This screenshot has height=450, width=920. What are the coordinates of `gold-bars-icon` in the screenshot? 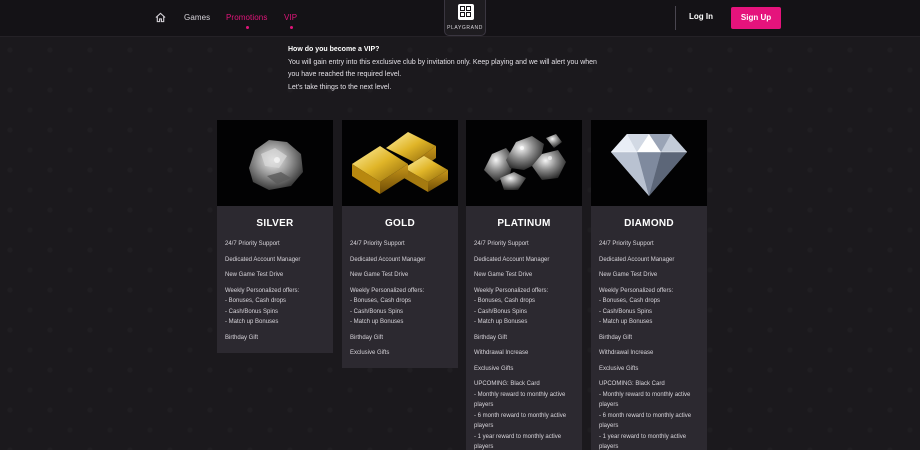 It's located at (400, 163).